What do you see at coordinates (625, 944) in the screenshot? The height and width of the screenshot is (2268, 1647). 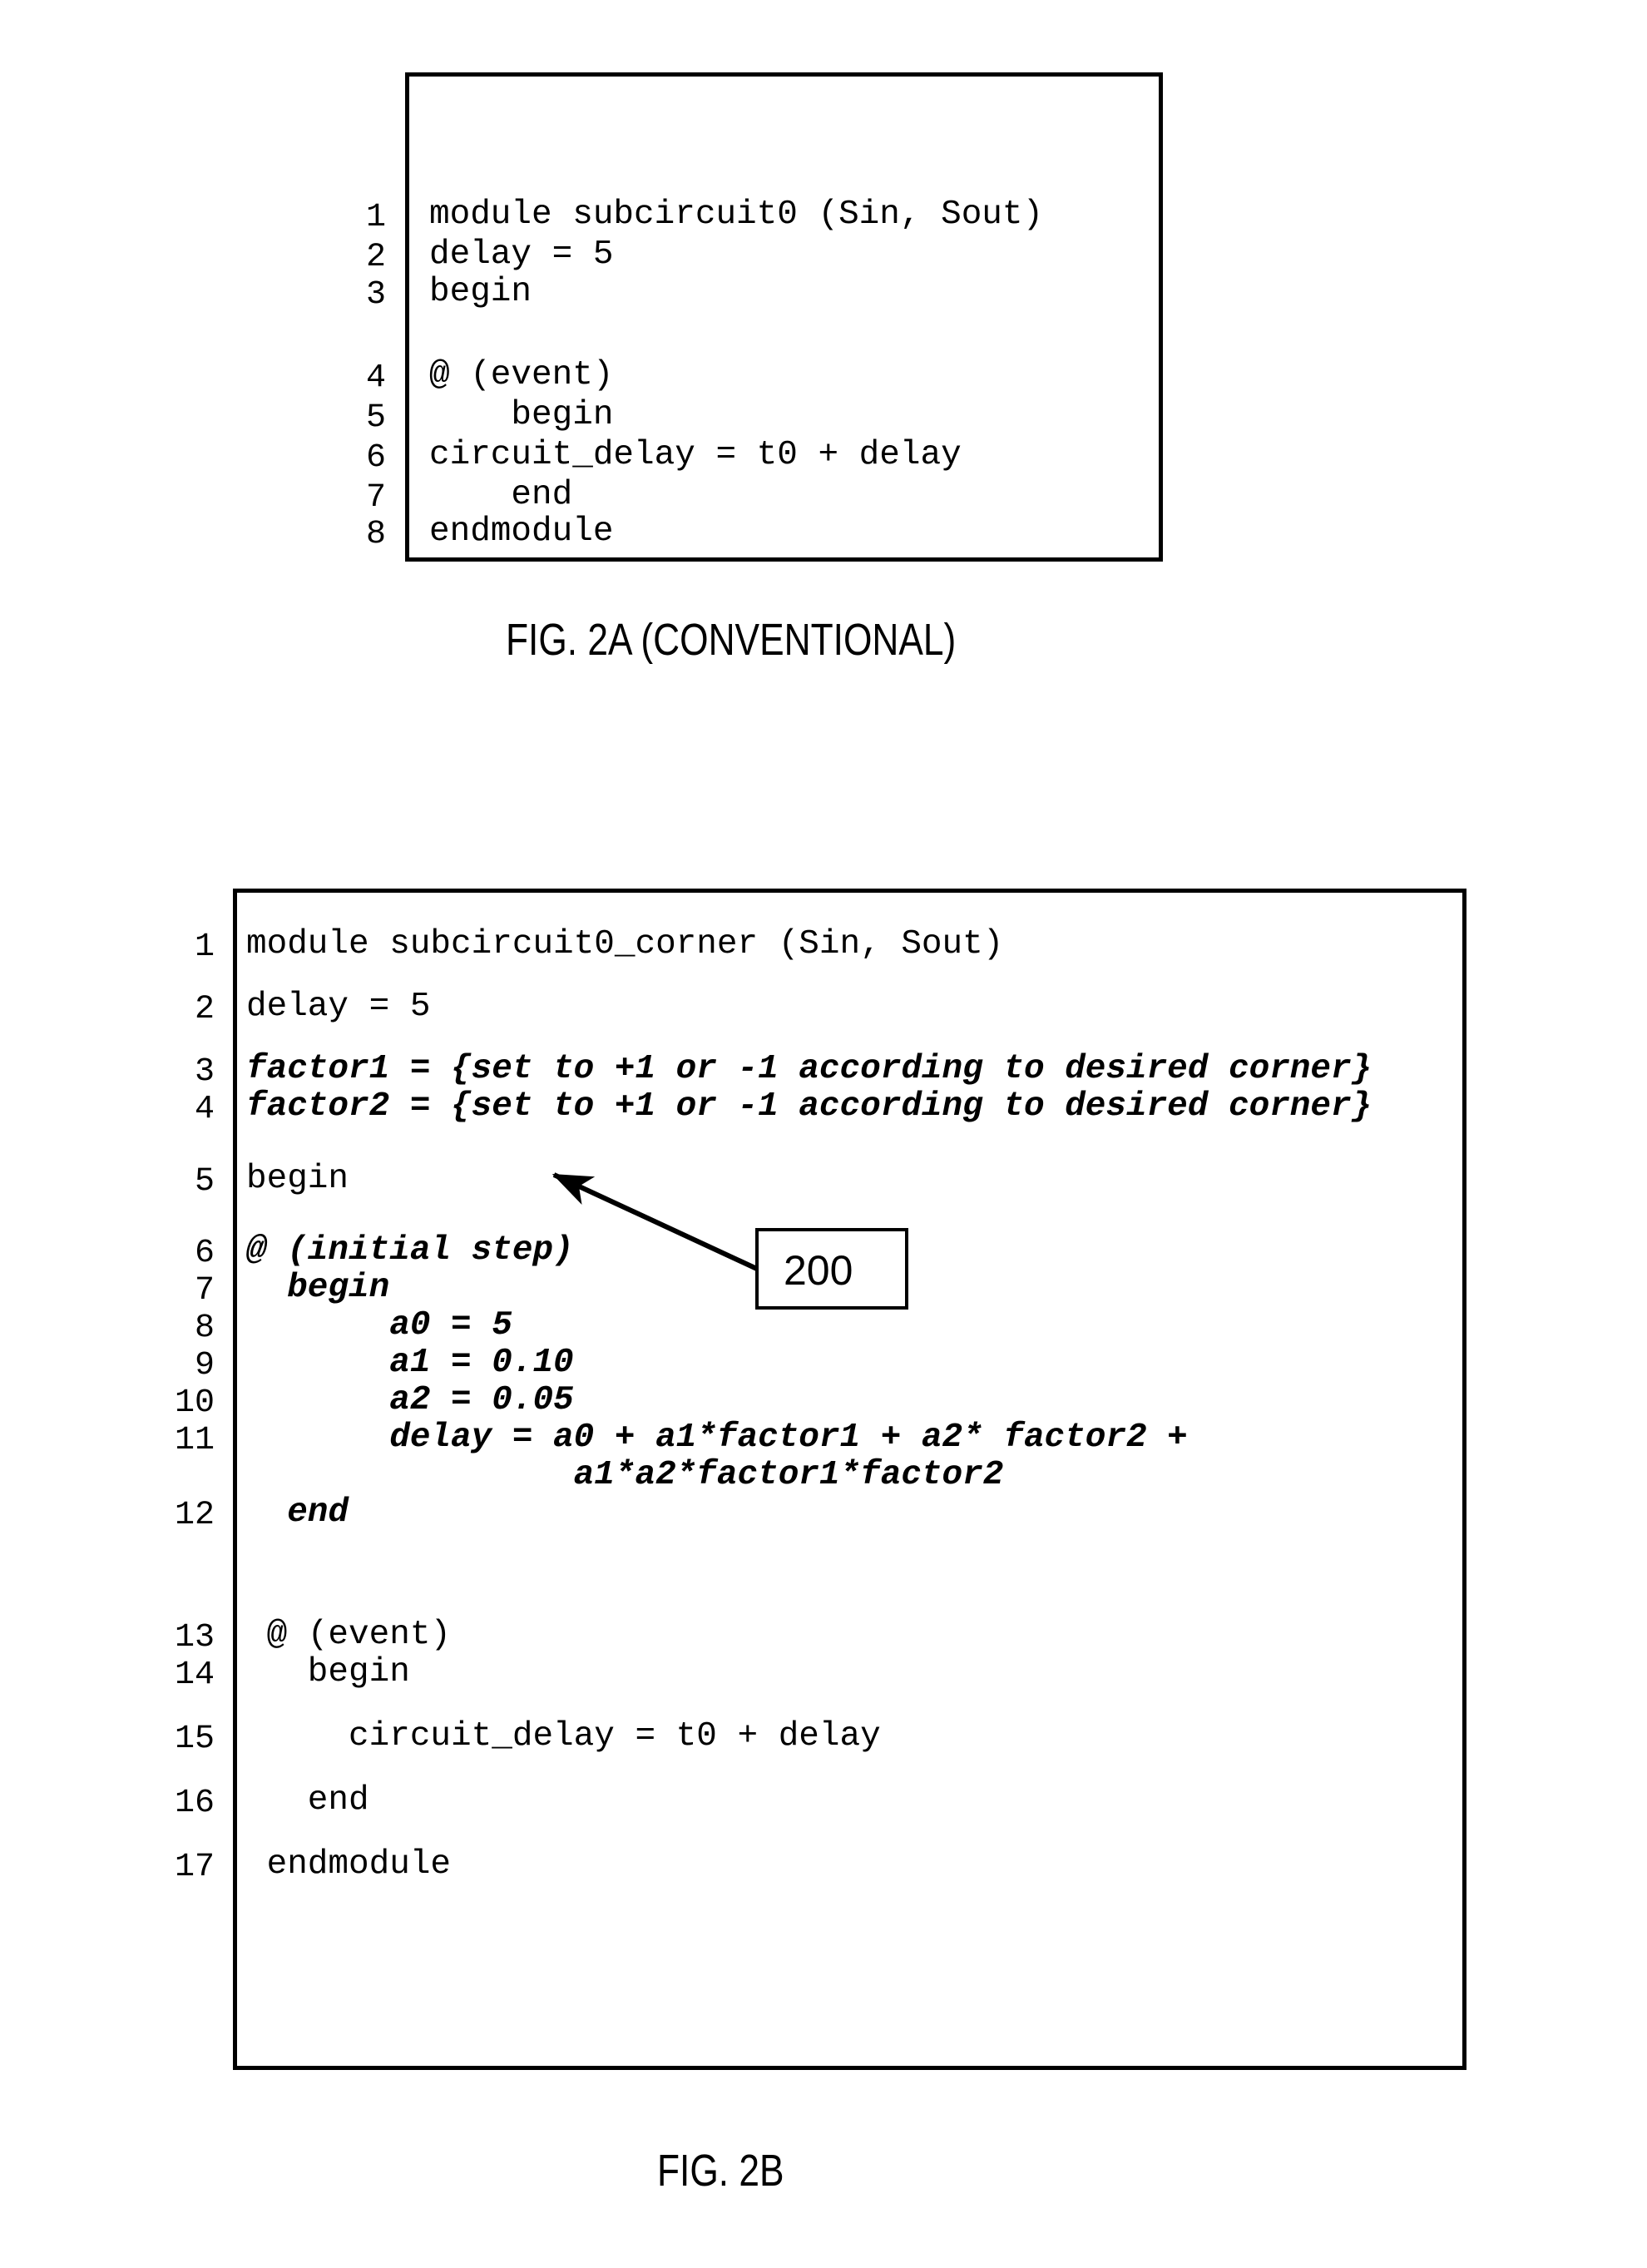 I see `fig2b-code-line: module subcircuit0_corner (Sin, Sout)` at bounding box center [625, 944].